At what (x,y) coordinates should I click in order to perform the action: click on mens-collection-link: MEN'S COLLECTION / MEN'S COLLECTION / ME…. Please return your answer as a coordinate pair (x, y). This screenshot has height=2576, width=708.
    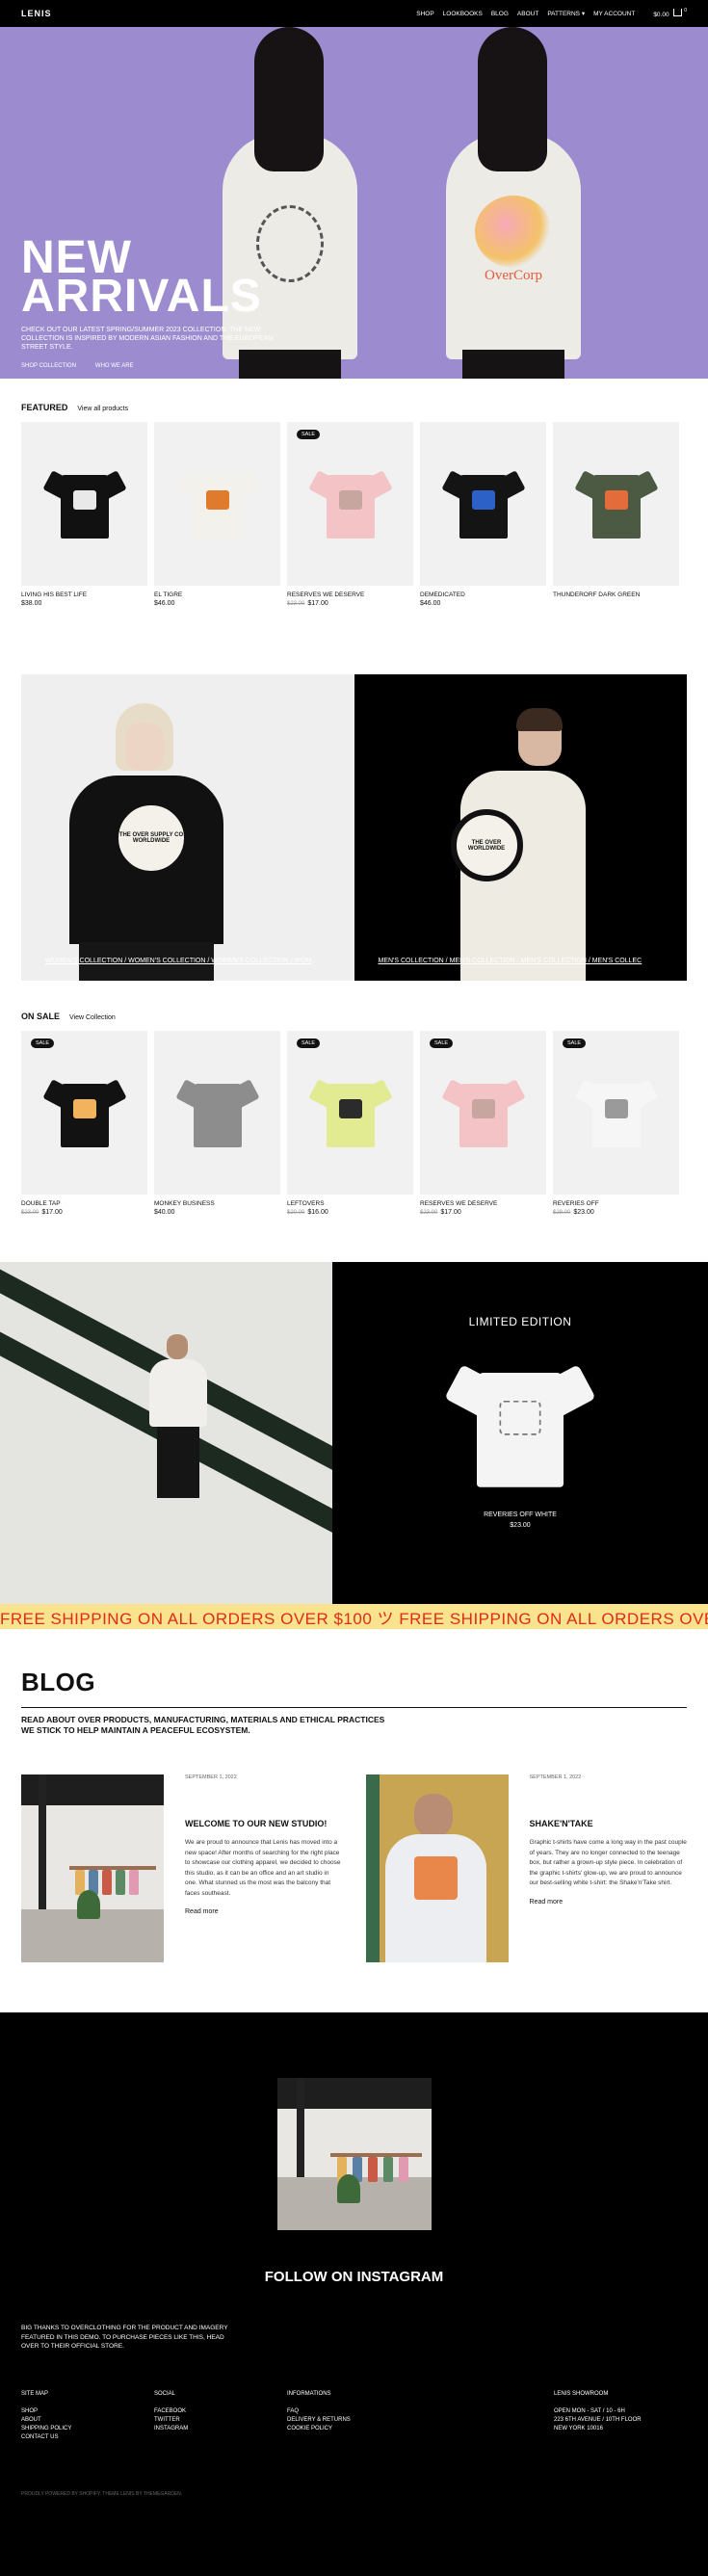
    Looking at the image, I should click on (510, 961).